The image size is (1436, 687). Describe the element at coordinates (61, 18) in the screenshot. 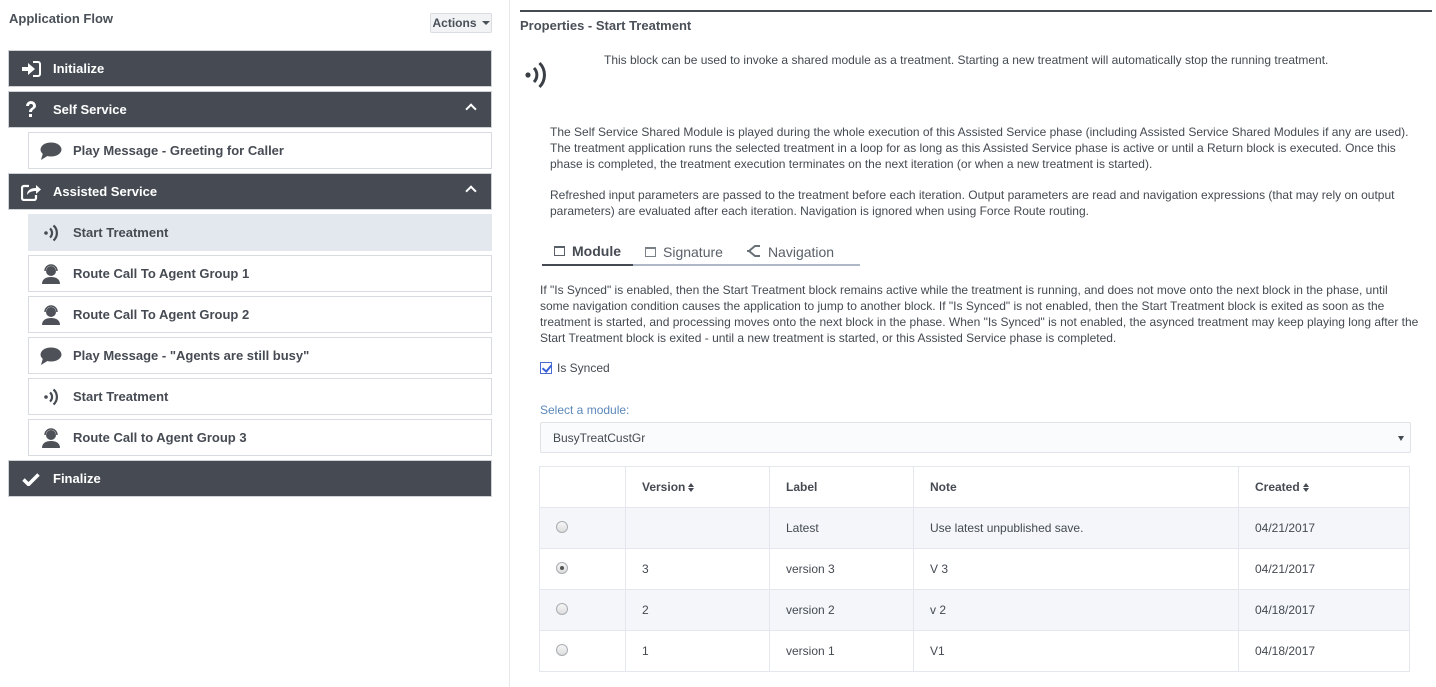

I see `panel-title: Application Flow` at that location.